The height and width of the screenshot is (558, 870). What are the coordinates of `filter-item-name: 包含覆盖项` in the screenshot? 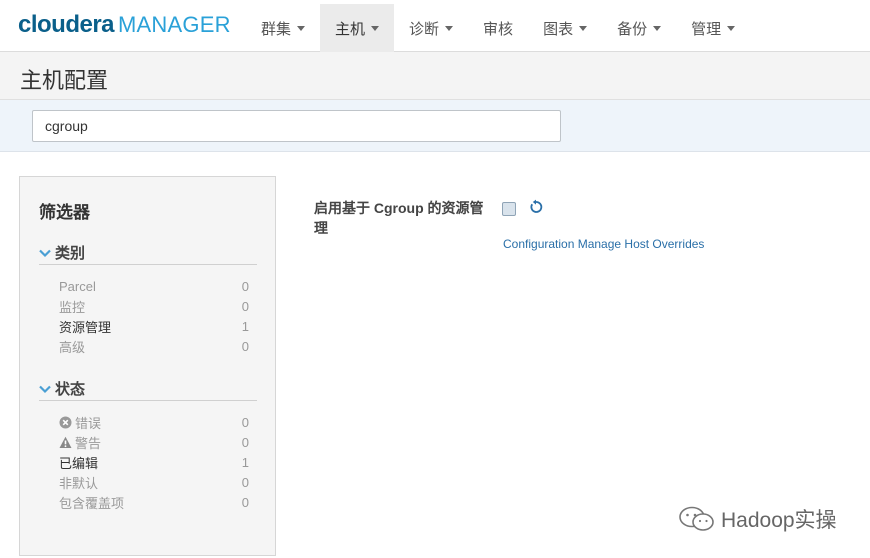 It's located at (92, 503).